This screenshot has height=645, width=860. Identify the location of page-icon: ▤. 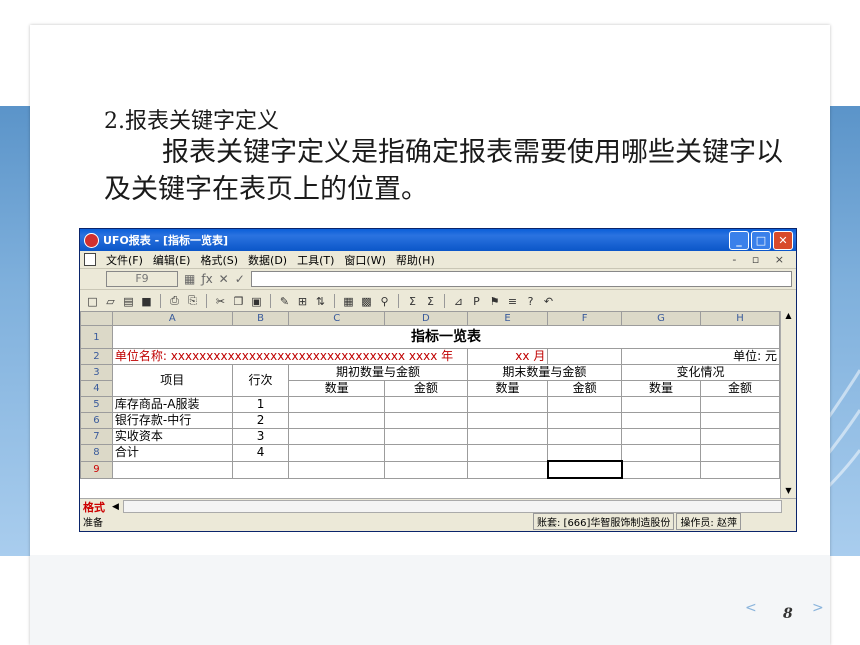
(128, 301).